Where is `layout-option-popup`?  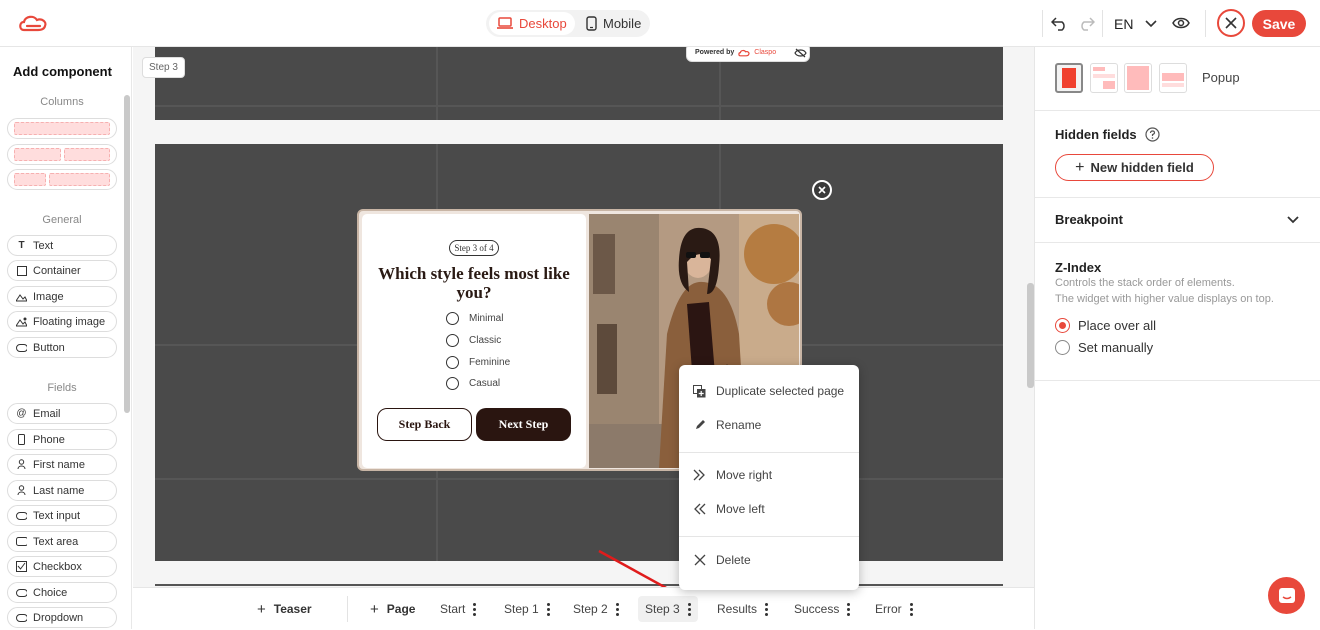
layout-option-popup is located at coordinates (1069, 78).